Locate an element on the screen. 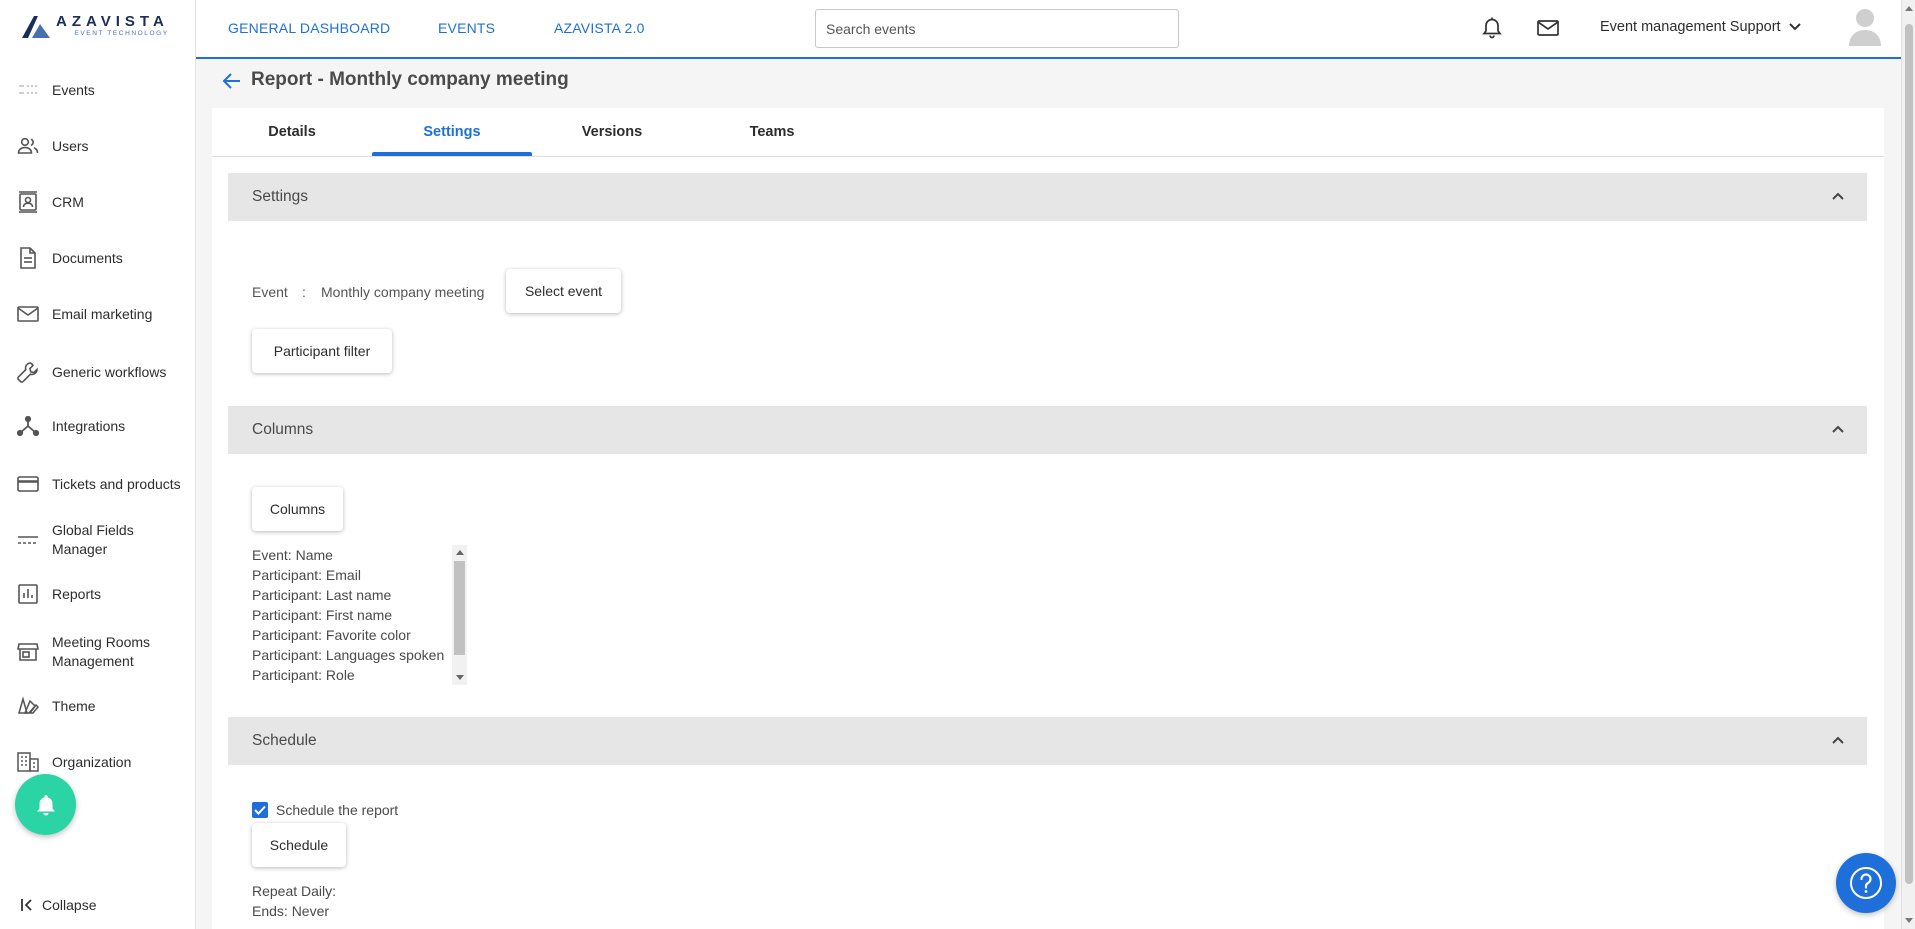 The height and width of the screenshot is (929, 1915). sidebar-item-organization: Organization is located at coordinates (97, 762).